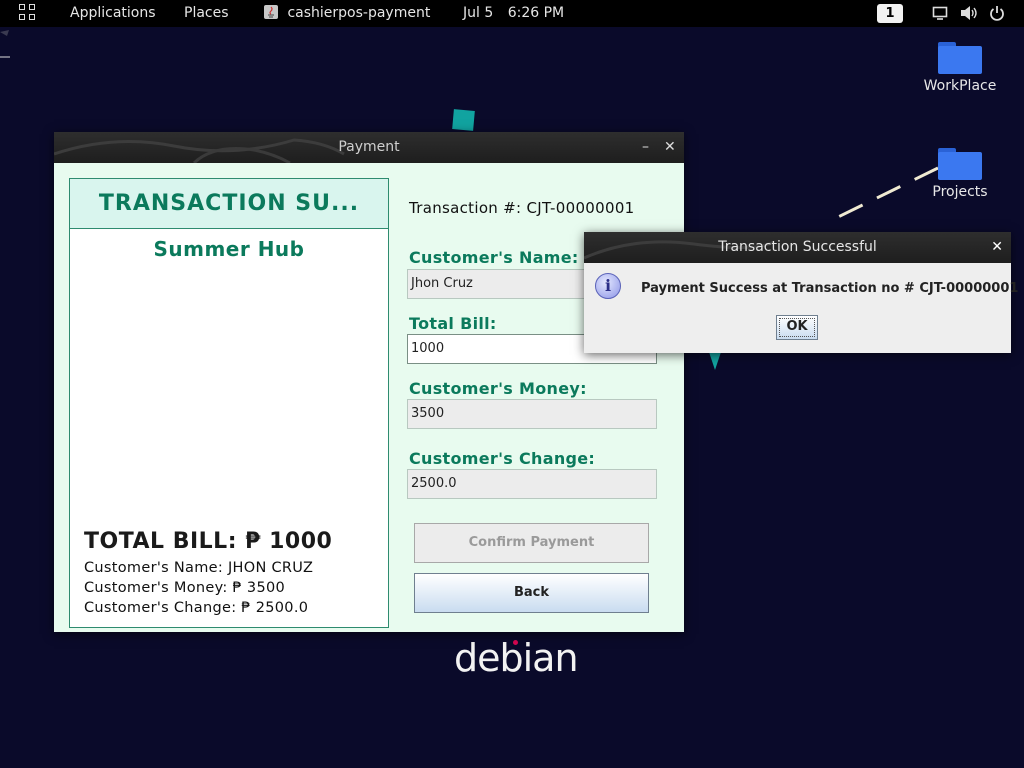  What do you see at coordinates (536, 13) in the screenshot?
I see `clock-time: 6:26 PM` at bounding box center [536, 13].